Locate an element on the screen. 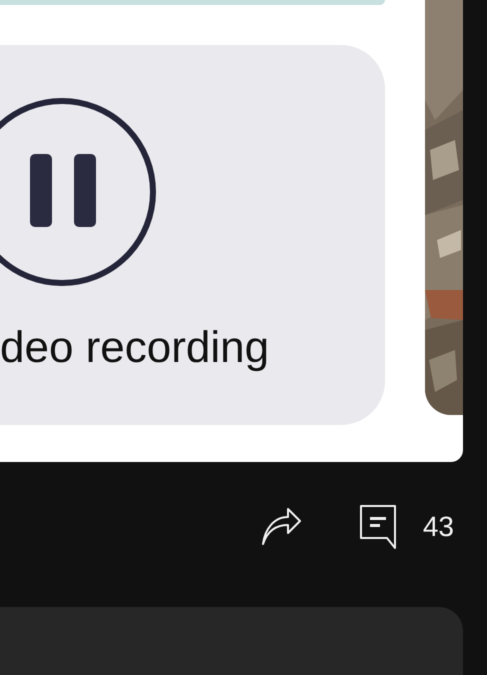 The width and height of the screenshot is (487, 675). comment-count: 43 is located at coordinates (438, 527).